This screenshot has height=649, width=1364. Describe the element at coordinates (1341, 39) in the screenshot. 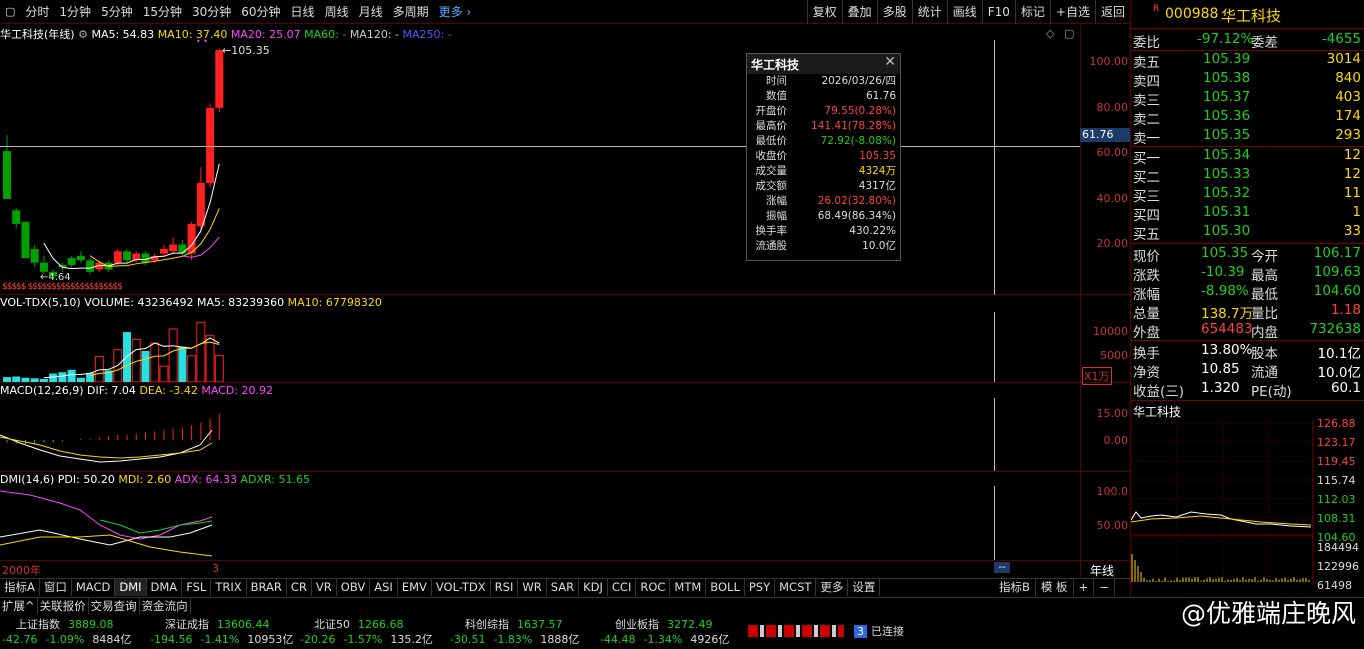

I see `weibi-field: -4655` at that location.